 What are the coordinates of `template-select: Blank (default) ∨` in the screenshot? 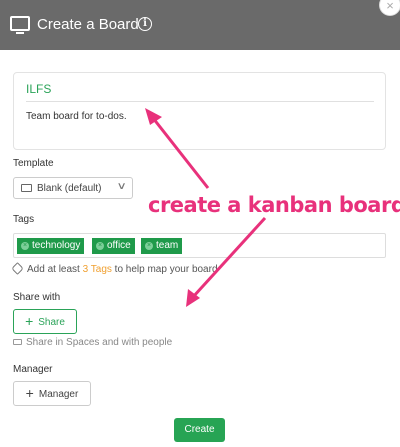 It's located at (73, 188).